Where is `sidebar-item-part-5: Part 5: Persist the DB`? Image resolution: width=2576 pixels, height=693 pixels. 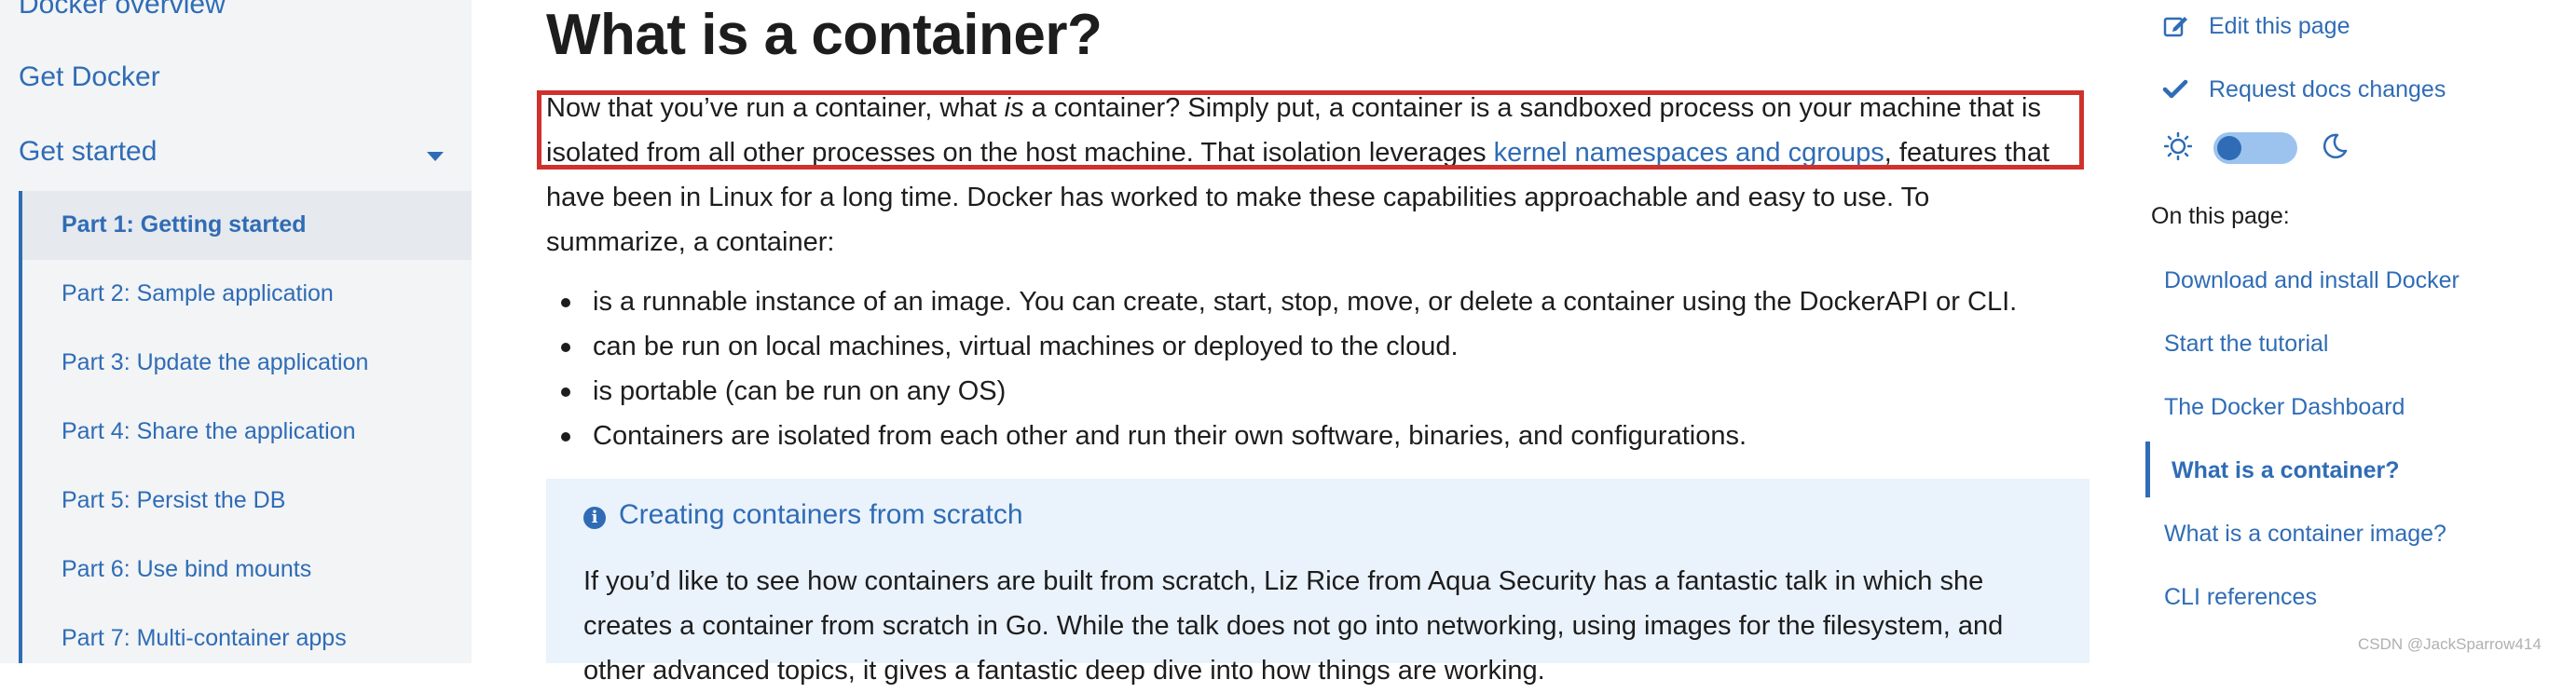
sidebar-item-part-5: Part 5: Persist the DB is located at coordinates (173, 500).